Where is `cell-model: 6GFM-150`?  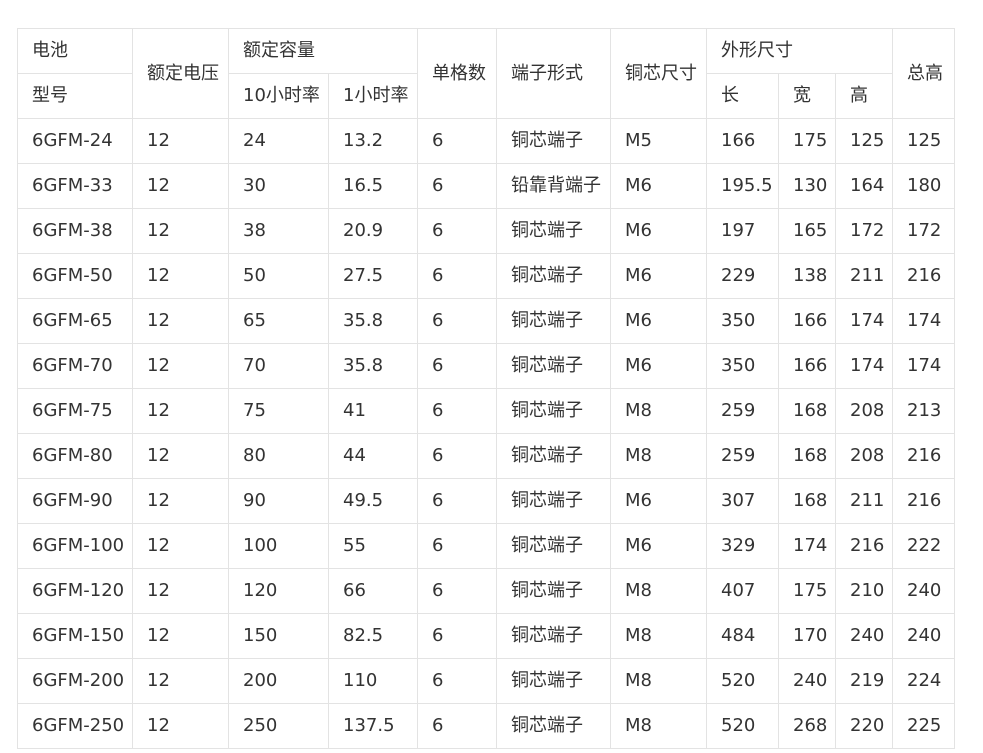 cell-model: 6GFM-150 is located at coordinates (75, 636).